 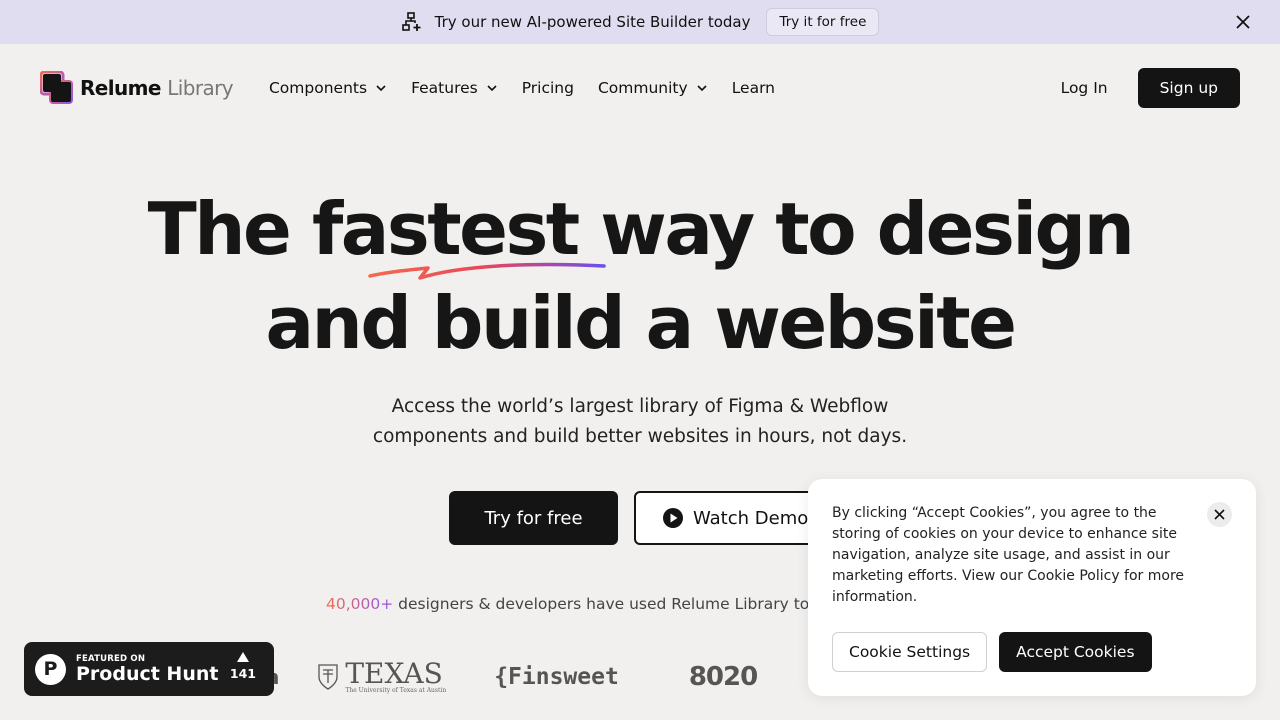 I want to click on cookie-settings-button: Cookie Settings, so click(x=910, y=652).